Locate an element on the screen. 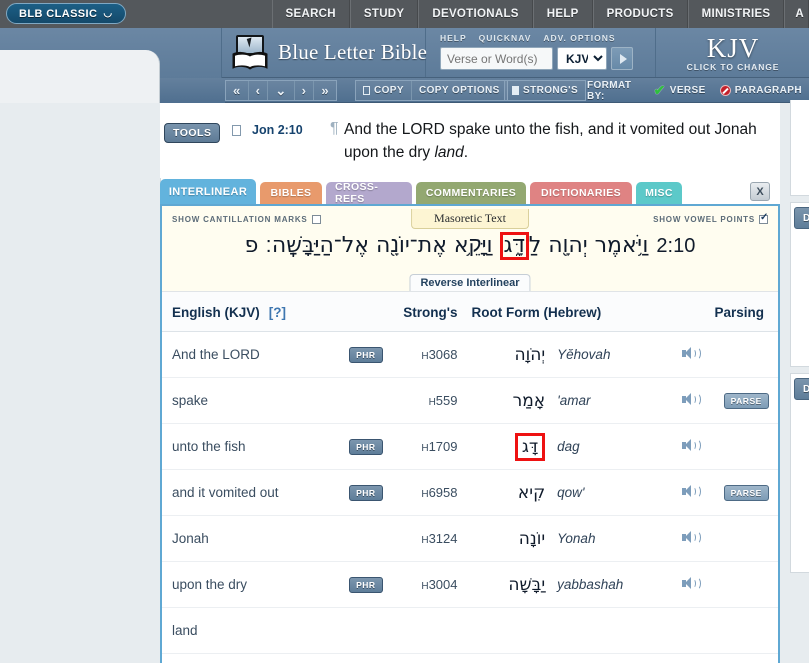 The height and width of the screenshot is (663, 809). strongs-toggle-button: STRONG'S is located at coordinates (545, 90).